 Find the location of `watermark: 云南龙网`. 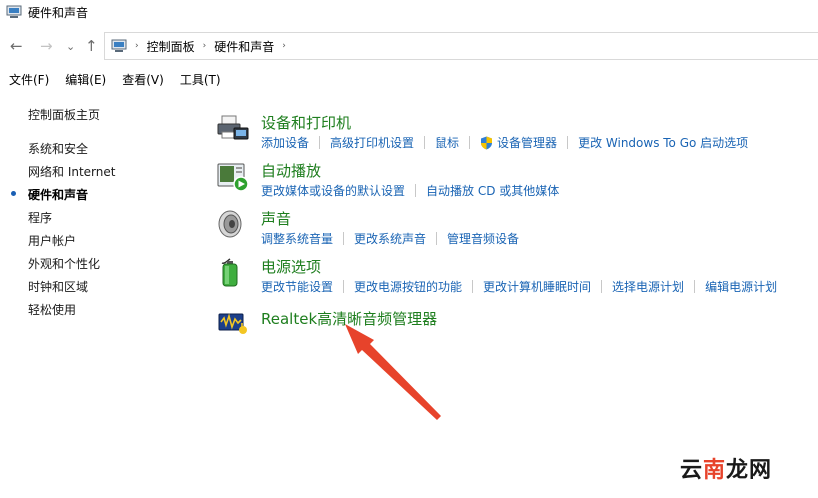

watermark: 云南龙网 is located at coordinates (726, 468).